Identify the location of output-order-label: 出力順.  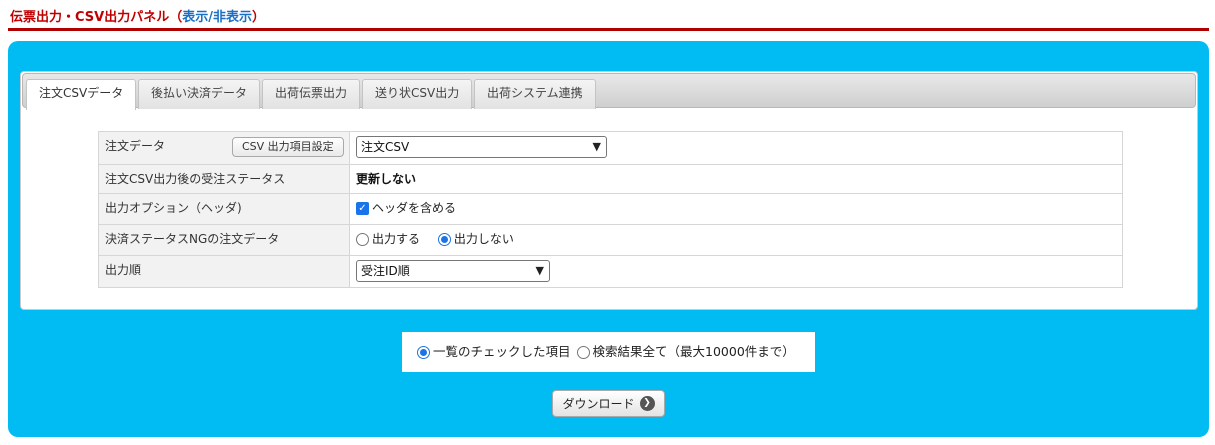
(224, 271).